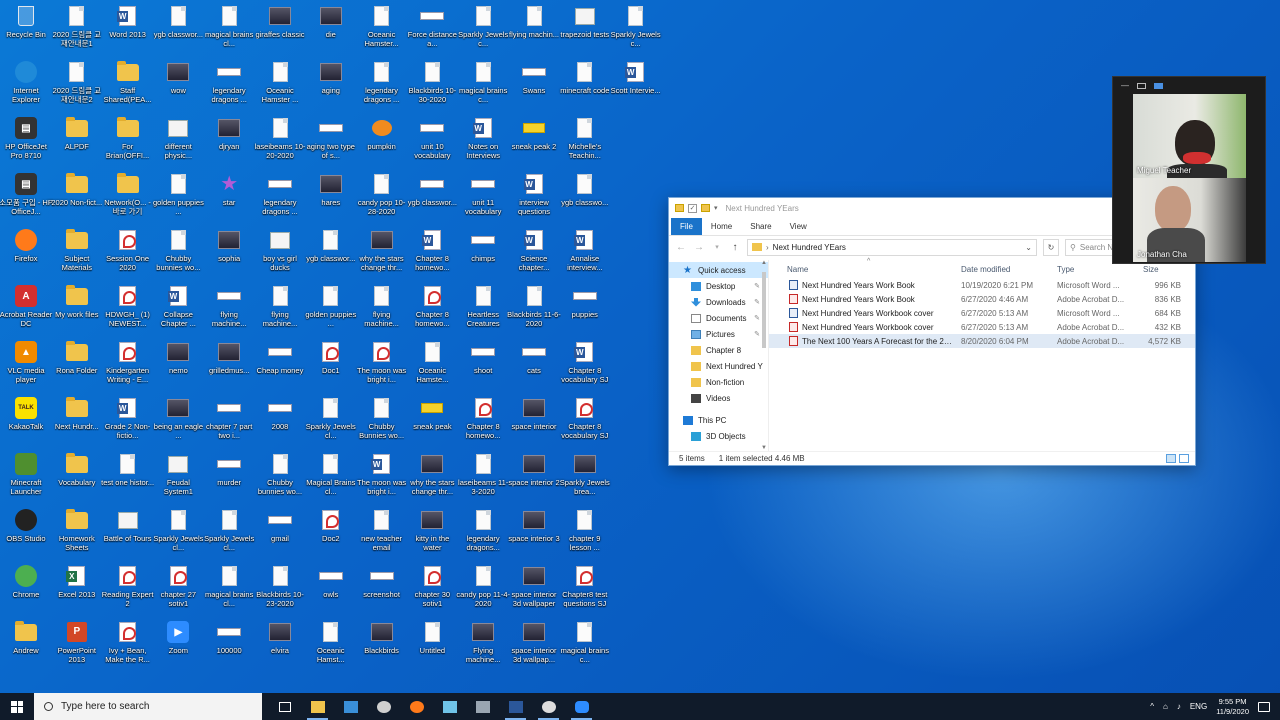  I want to click on desktop-icon: sneak peak 2, so click(534, 143).